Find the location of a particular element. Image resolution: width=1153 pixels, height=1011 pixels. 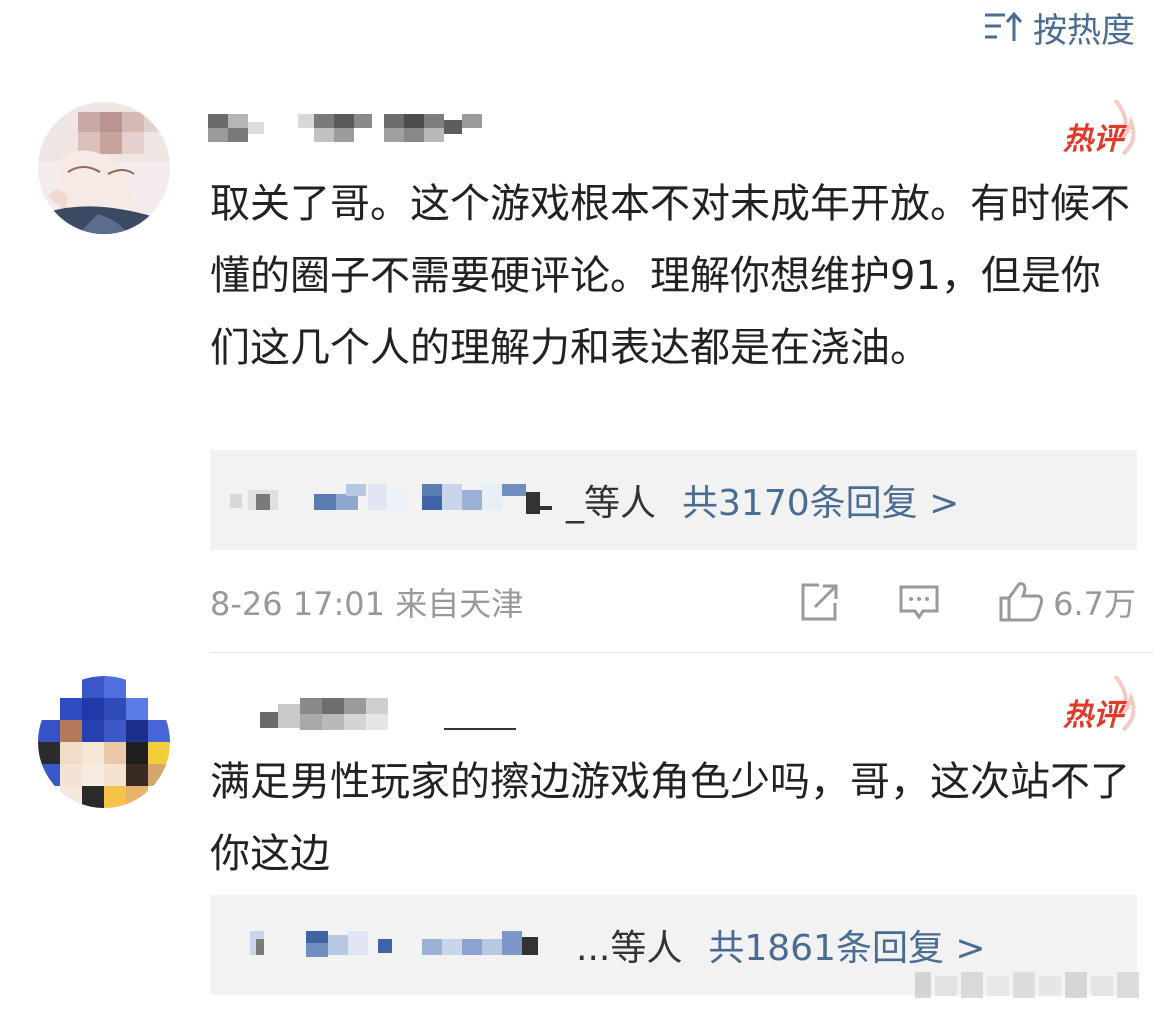

comment-text: 满足男性玩家的擦边游戏角色少吗，哥，这次站不了你这边 is located at coordinates (670, 818).